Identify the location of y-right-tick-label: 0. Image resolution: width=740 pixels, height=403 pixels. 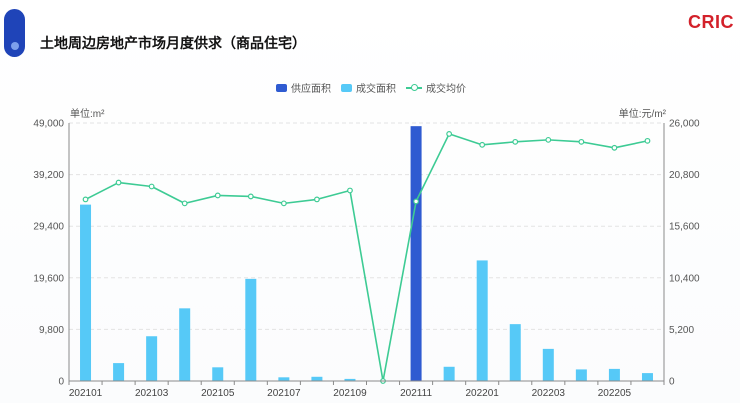
(672, 382).